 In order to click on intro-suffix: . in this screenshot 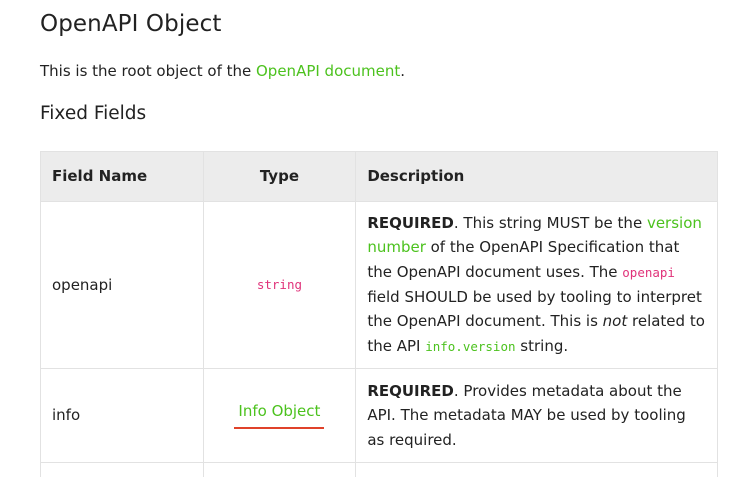, I will do `click(402, 71)`.